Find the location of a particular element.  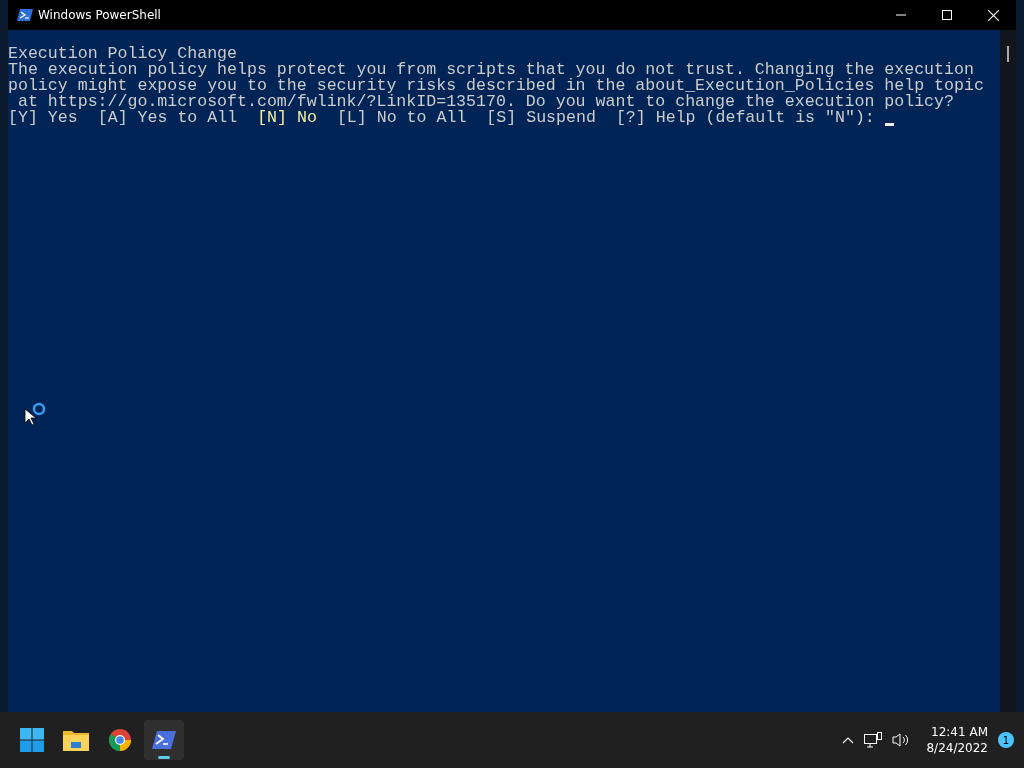

window-title: Windows PowerShell is located at coordinates (100, 15).